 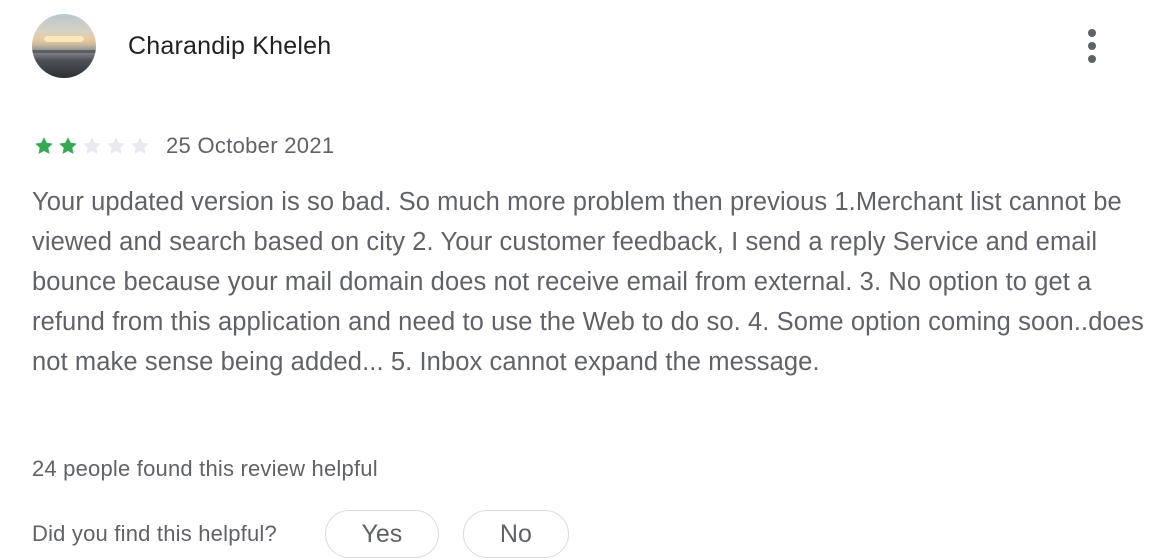 I want to click on avatar, so click(x=64, y=46).